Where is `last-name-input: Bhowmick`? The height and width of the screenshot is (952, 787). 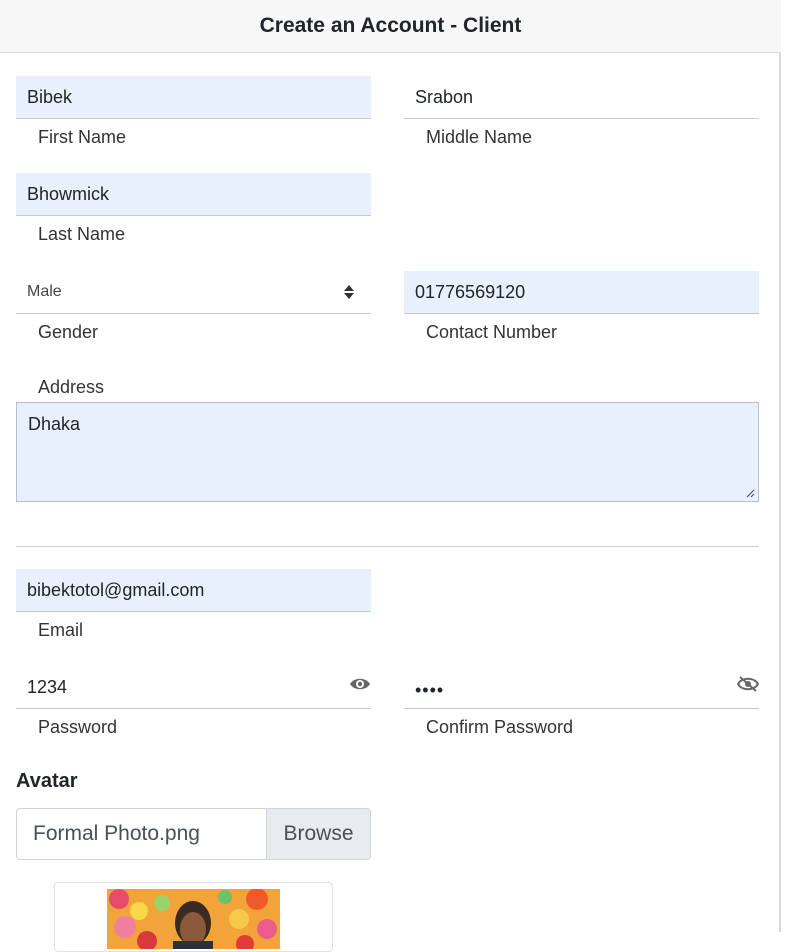
last-name-input: Bhowmick is located at coordinates (193, 194).